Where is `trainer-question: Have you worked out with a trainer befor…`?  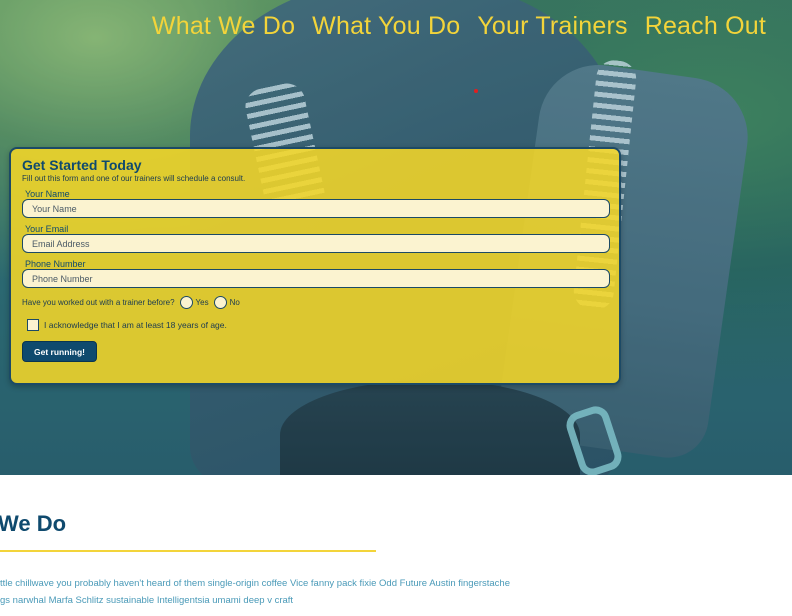
trainer-question: Have you worked out with a trainer befor… is located at coordinates (315, 302).